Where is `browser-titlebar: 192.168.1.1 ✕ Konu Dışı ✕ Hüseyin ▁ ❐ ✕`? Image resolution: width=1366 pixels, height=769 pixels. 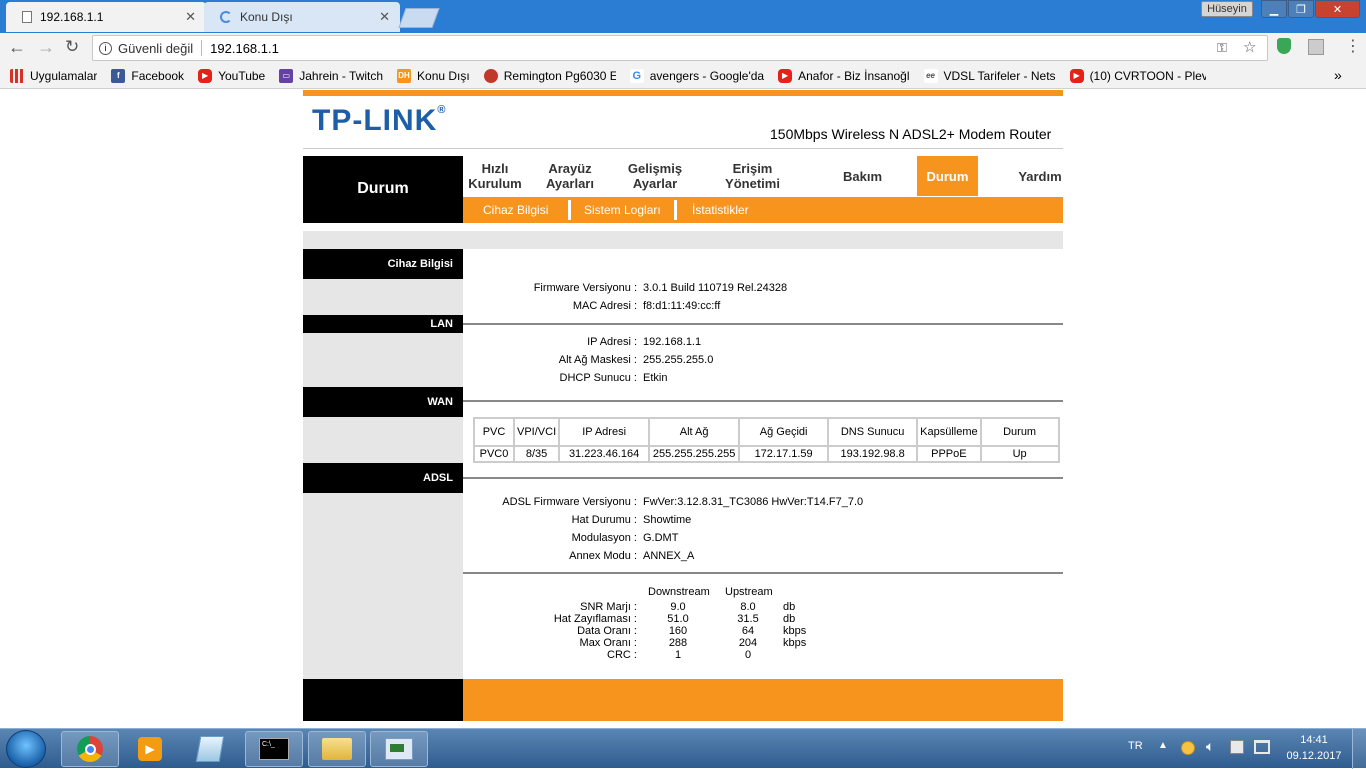 browser-titlebar: 192.168.1.1 ✕ Konu Dışı ✕ Hüseyin ▁ ❐ ✕ is located at coordinates (683, 17).